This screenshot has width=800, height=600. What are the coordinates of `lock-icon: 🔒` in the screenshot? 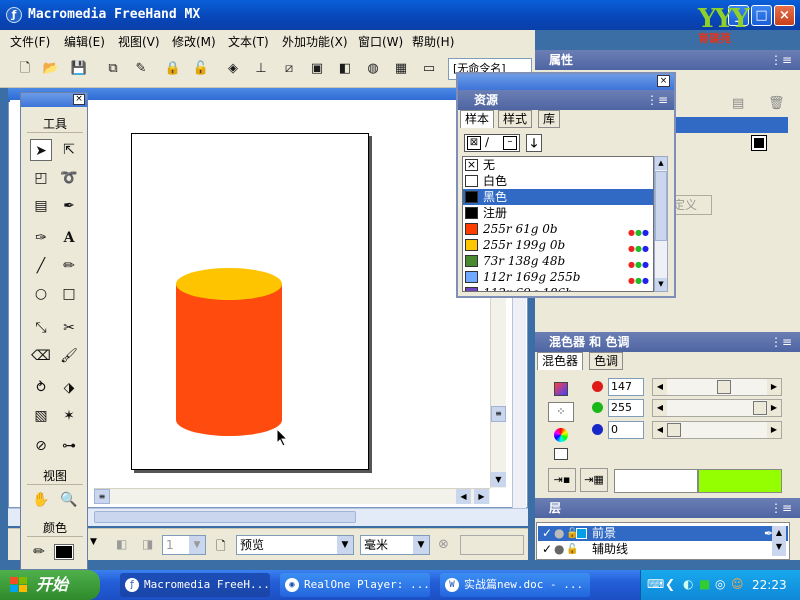 It's located at (173, 69).